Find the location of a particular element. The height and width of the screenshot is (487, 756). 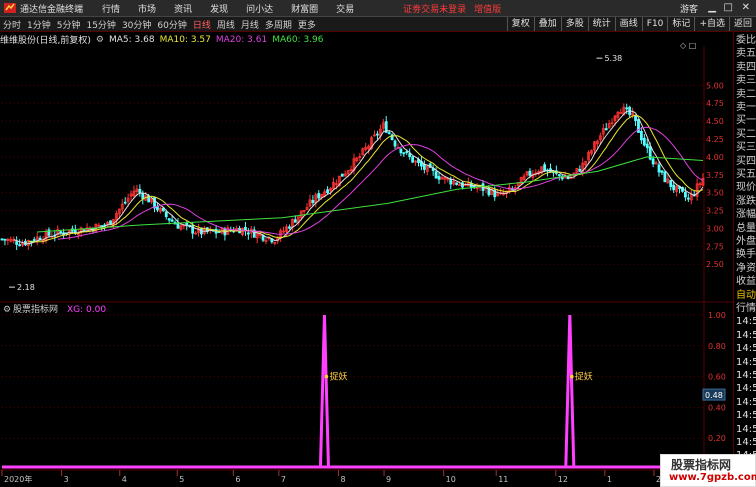

indicator-tick-label: 0.60 is located at coordinates (717, 377).